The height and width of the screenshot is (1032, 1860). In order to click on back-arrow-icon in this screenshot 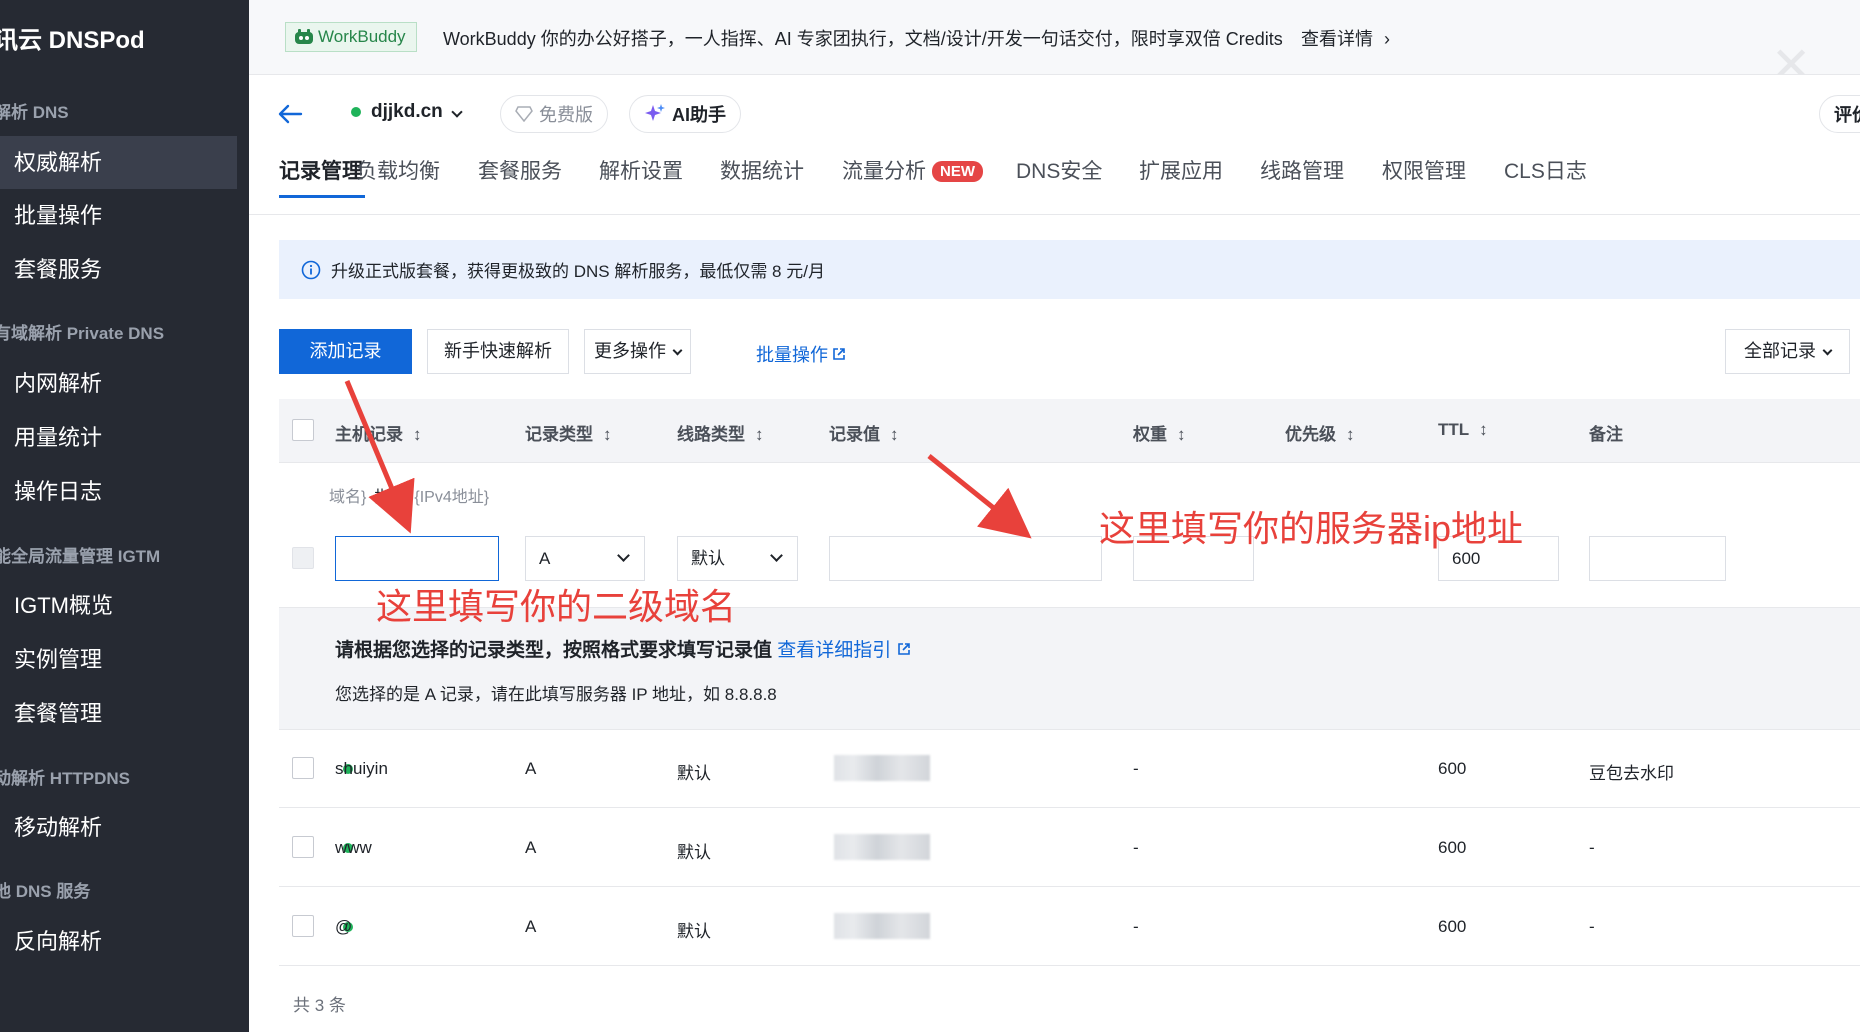, I will do `click(290, 114)`.